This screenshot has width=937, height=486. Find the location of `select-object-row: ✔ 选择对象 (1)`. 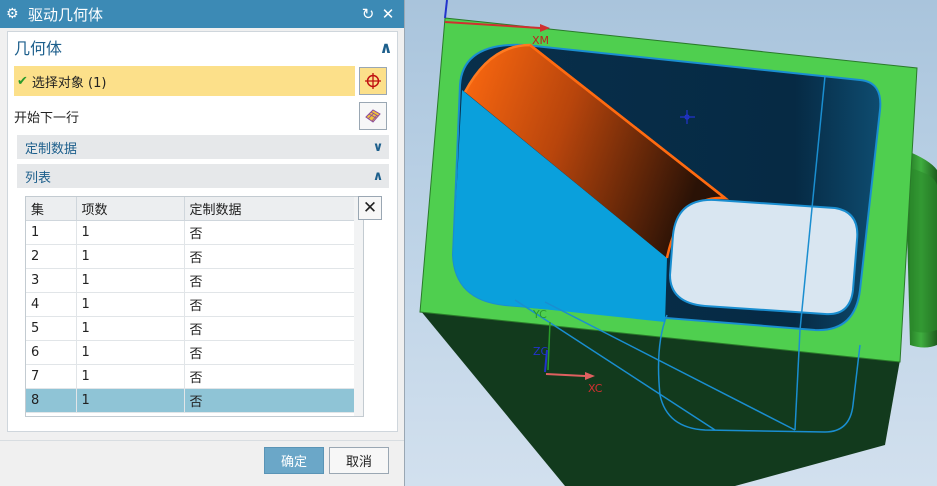

select-object-row: ✔ 选择对象 (1) is located at coordinates (184, 81).